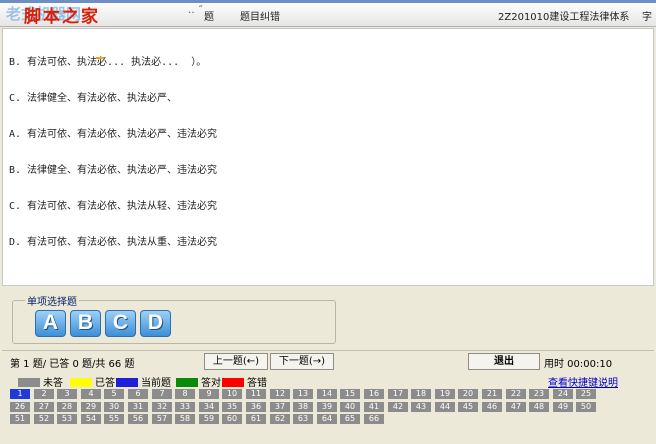 The width and height of the screenshot is (656, 444). Describe the element at coordinates (257, 383) in the screenshot. I see `legend-label: 答错` at that location.